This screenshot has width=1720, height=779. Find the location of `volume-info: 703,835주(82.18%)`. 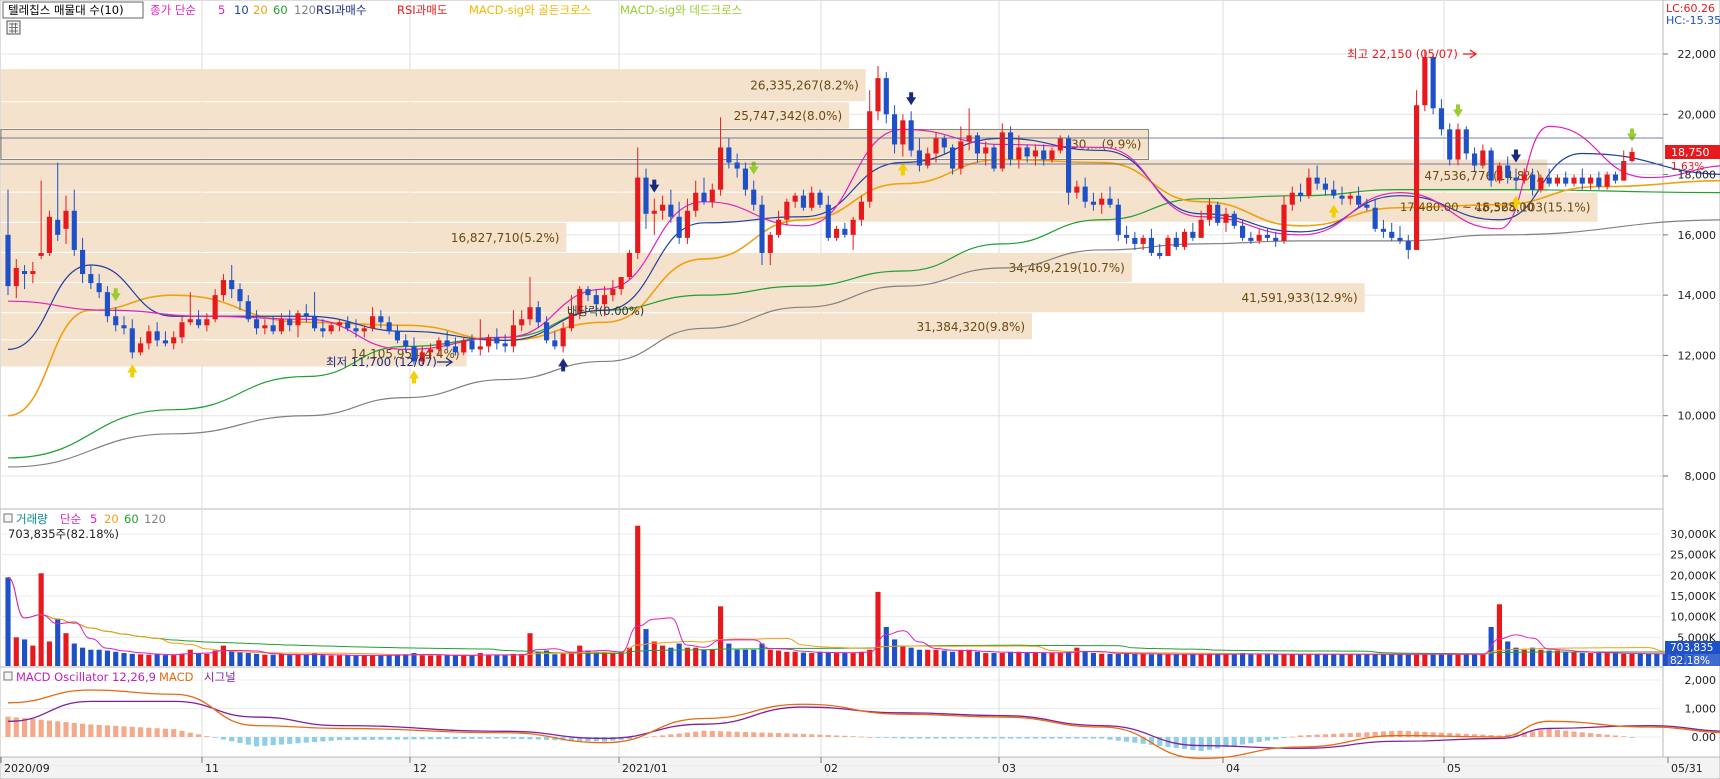

volume-info: 703,835주(82.18%) is located at coordinates (63, 534).